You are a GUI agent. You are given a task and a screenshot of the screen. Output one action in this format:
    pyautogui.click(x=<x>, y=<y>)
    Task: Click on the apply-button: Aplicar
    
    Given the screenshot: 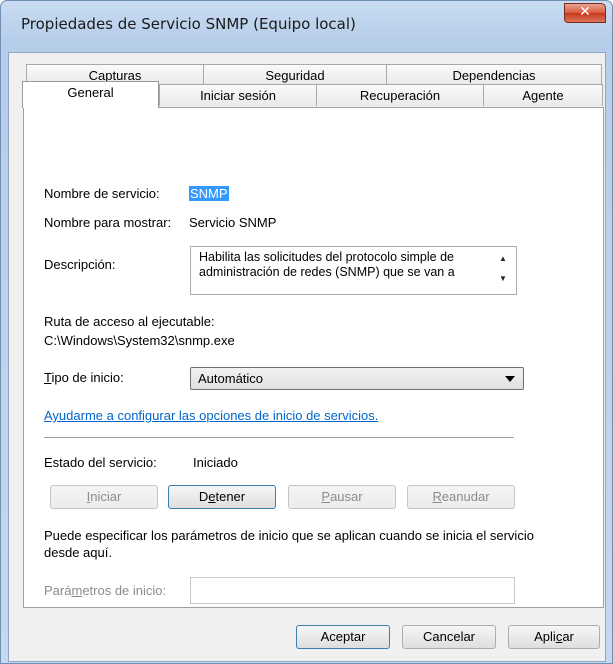 What is the action you would take?
    pyautogui.click(x=554, y=637)
    